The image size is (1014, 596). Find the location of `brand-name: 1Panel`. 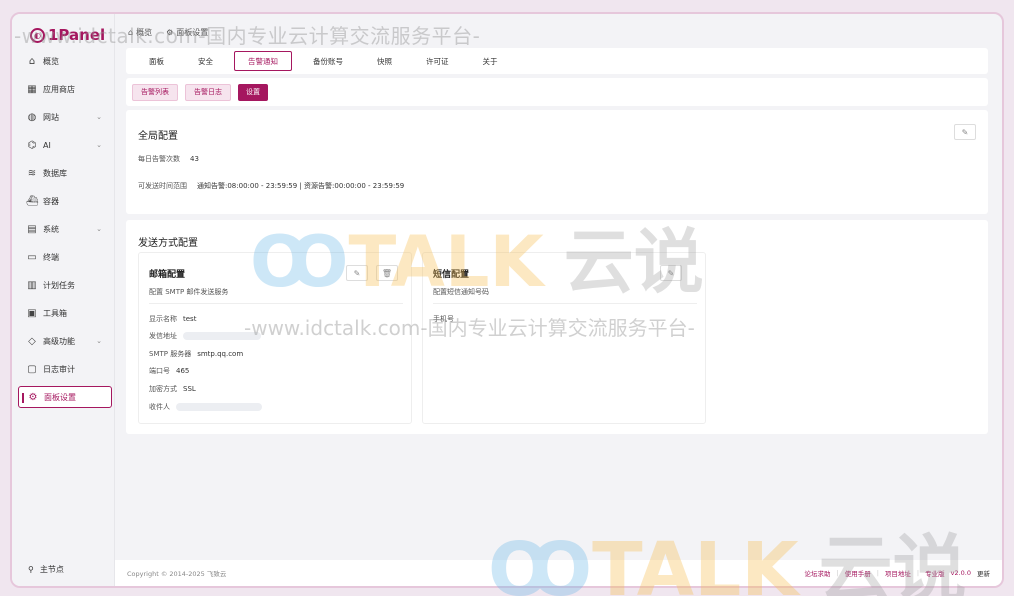

brand-name: 1Panel is located at coordinates (77, 35).